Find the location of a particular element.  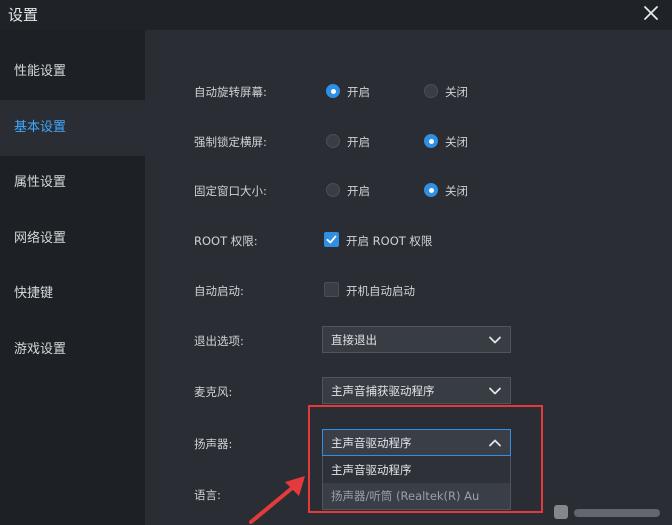

sidebar-item-network: 网络设置 is located at coordinates (72, 239).